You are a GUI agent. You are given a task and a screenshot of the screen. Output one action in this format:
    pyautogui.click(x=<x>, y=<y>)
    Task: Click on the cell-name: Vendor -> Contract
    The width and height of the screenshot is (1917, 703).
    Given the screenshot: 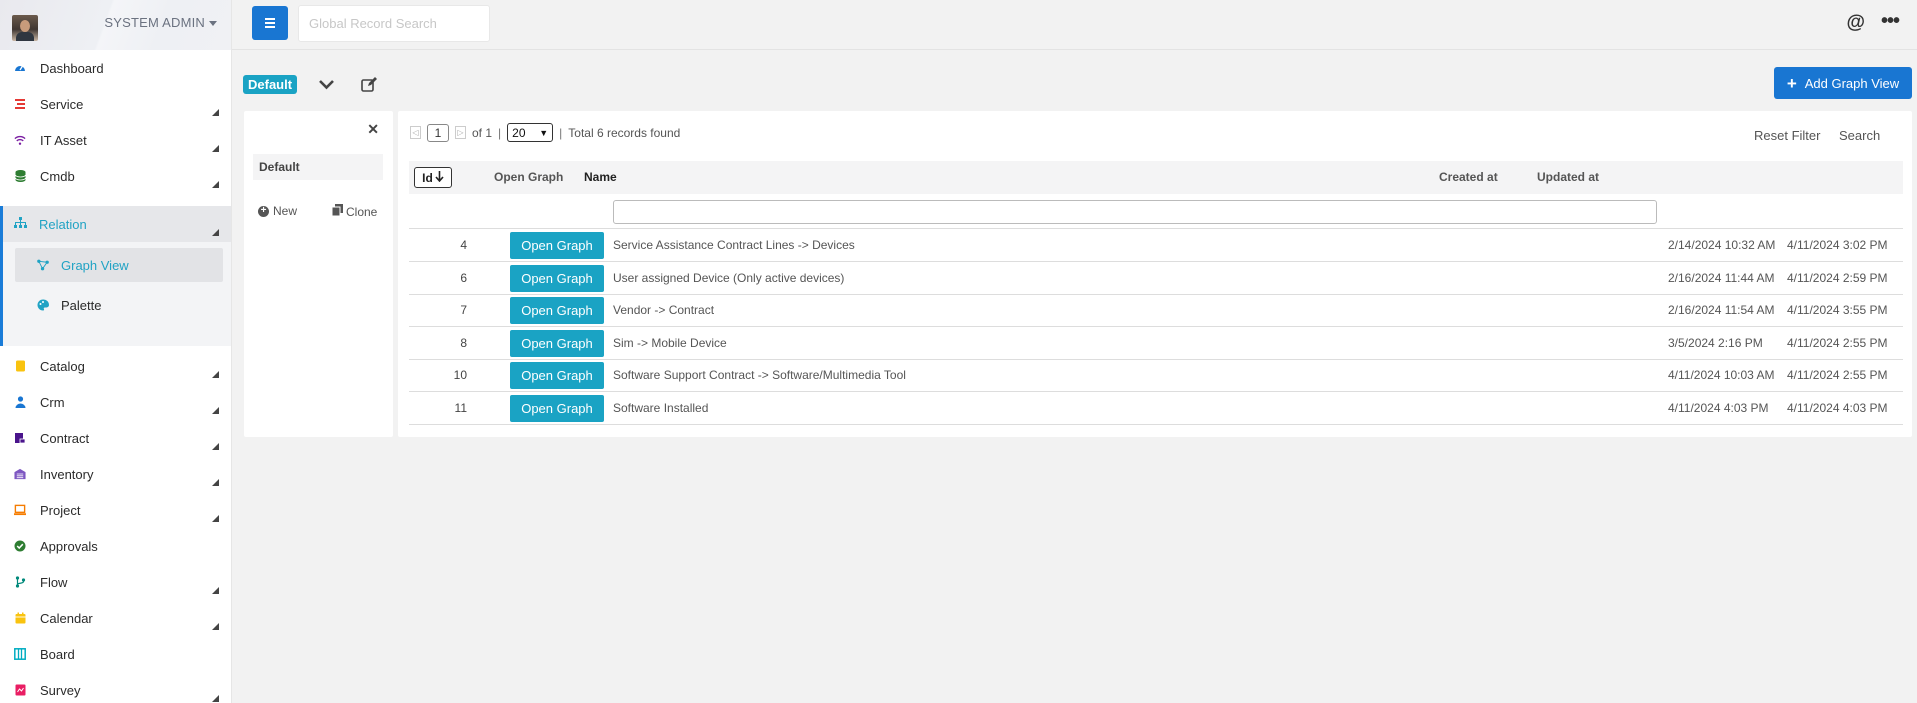 What is the action you would take?
    pyautogui.click(x=664, y=310)
    